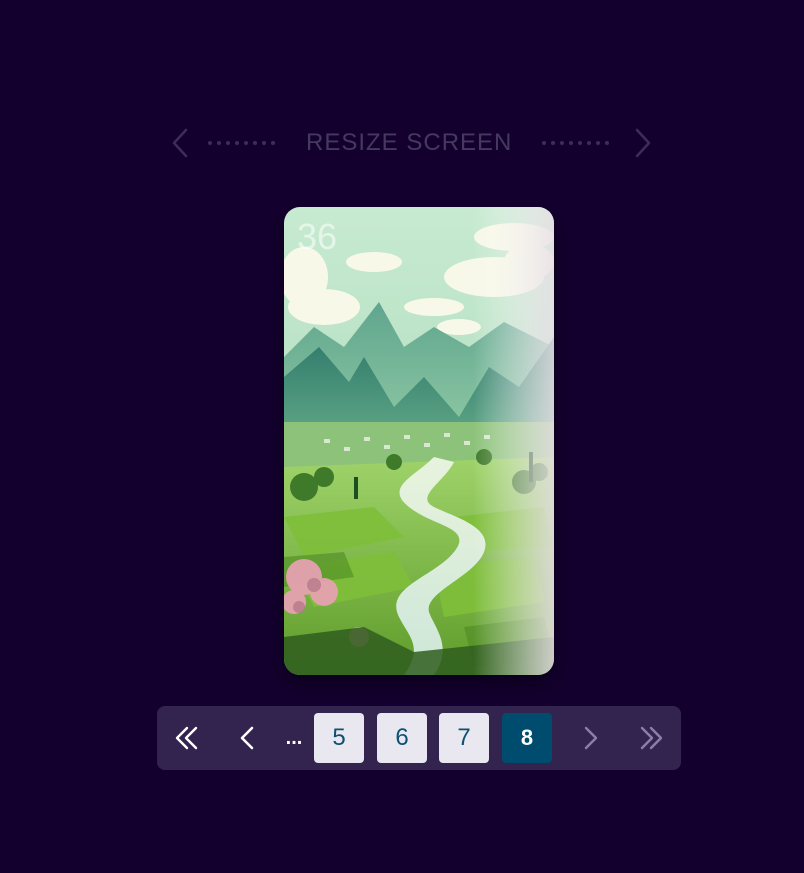  Describe the element at coordinates (317, 236) in the screenshot. I see `card-number: 36` at that location.